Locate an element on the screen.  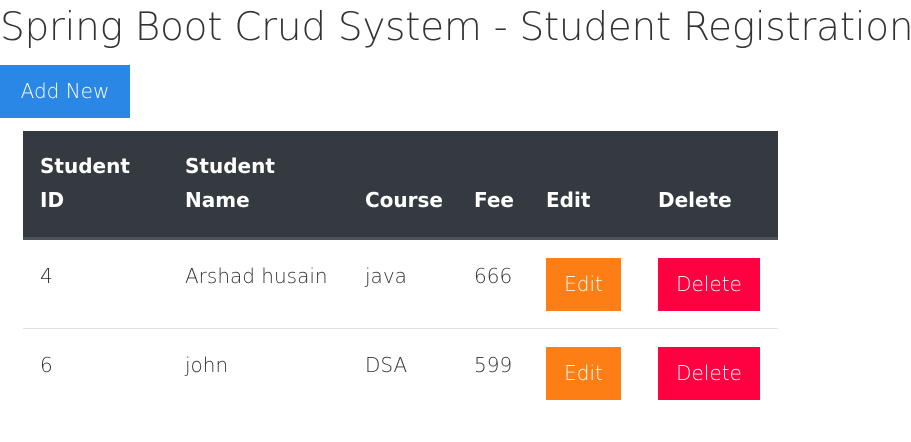
add-new-button: Add New is located at coordinates (65, 91).